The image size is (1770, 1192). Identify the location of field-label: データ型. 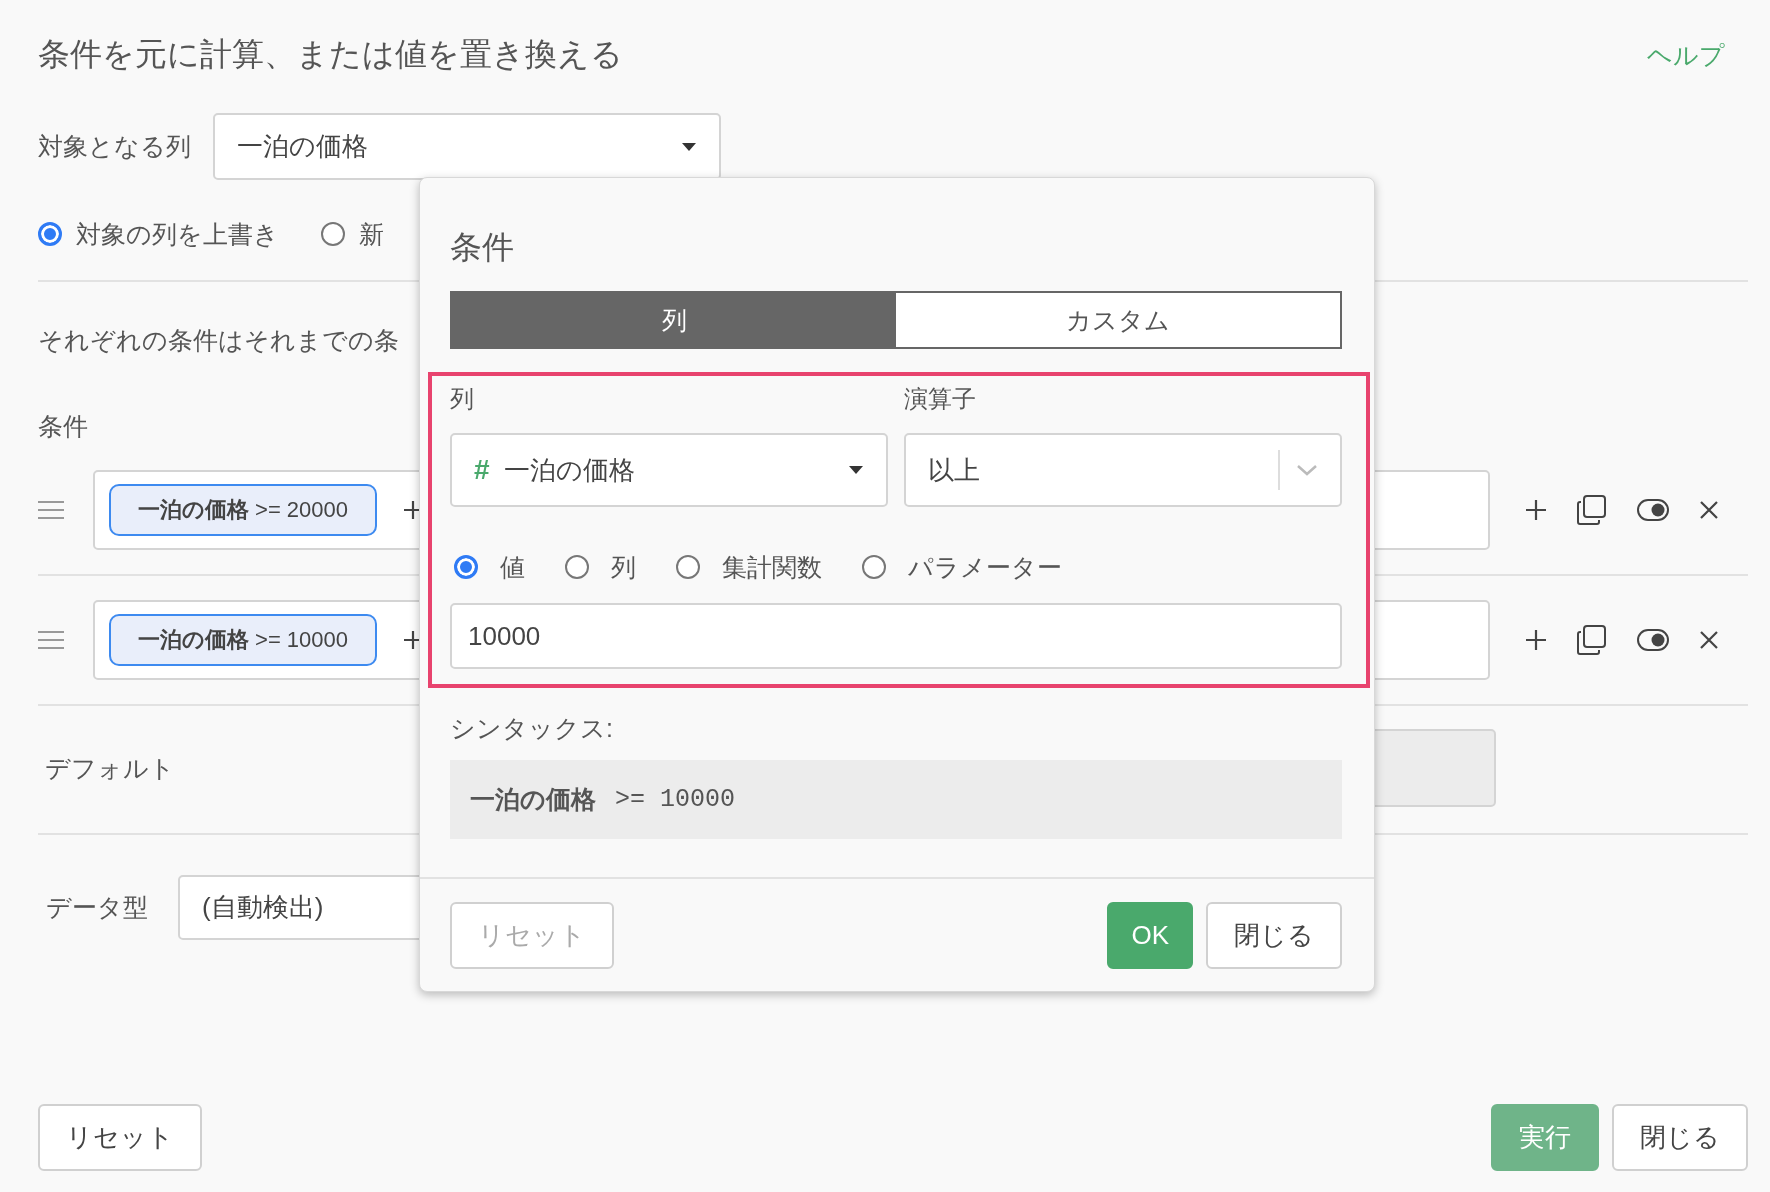
(97, 907).